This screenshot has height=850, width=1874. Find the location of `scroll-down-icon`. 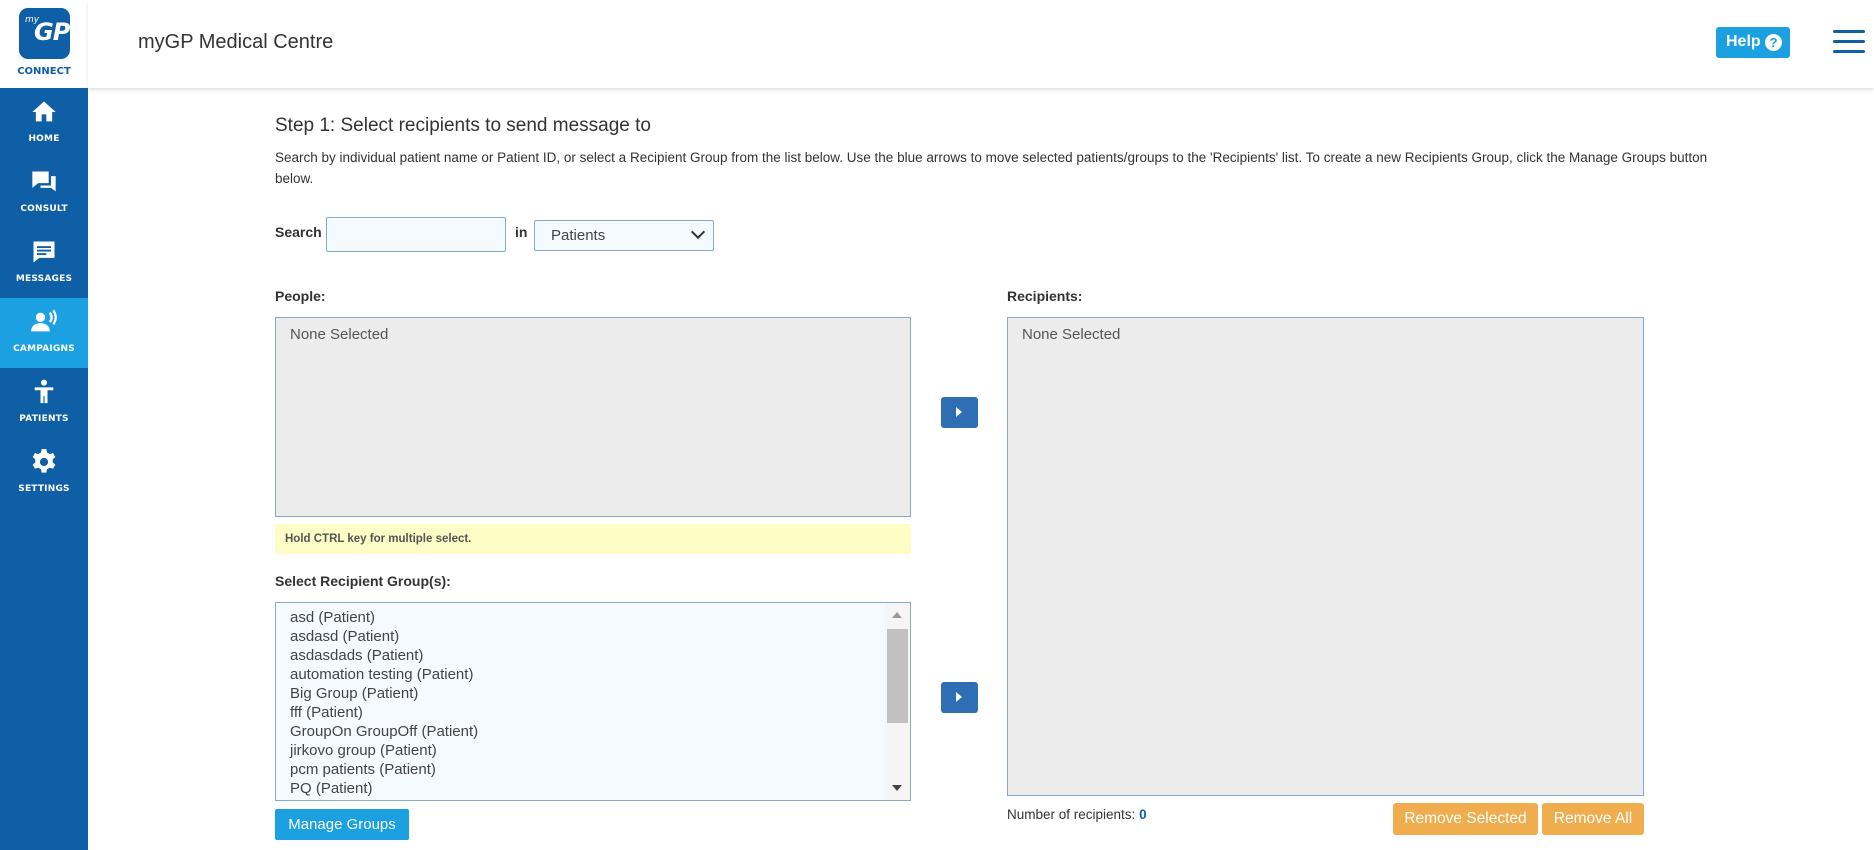

scroll-down-icon is located at coordinates (897, 788).